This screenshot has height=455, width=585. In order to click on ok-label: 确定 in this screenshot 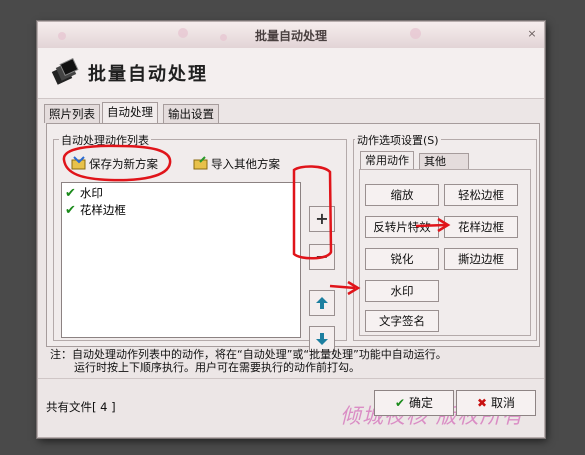, I will do `click(421, 403)`.